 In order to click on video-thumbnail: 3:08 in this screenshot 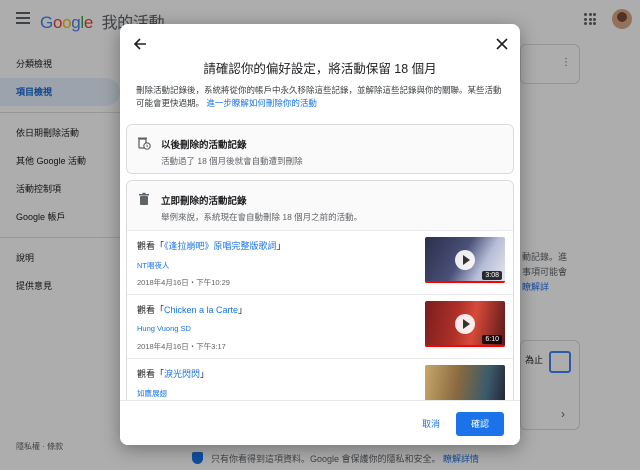, I will do `click(465, 260)`.